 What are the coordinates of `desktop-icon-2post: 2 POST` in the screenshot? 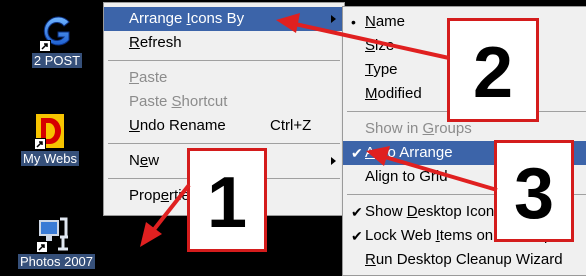 It's located at (57, 41).